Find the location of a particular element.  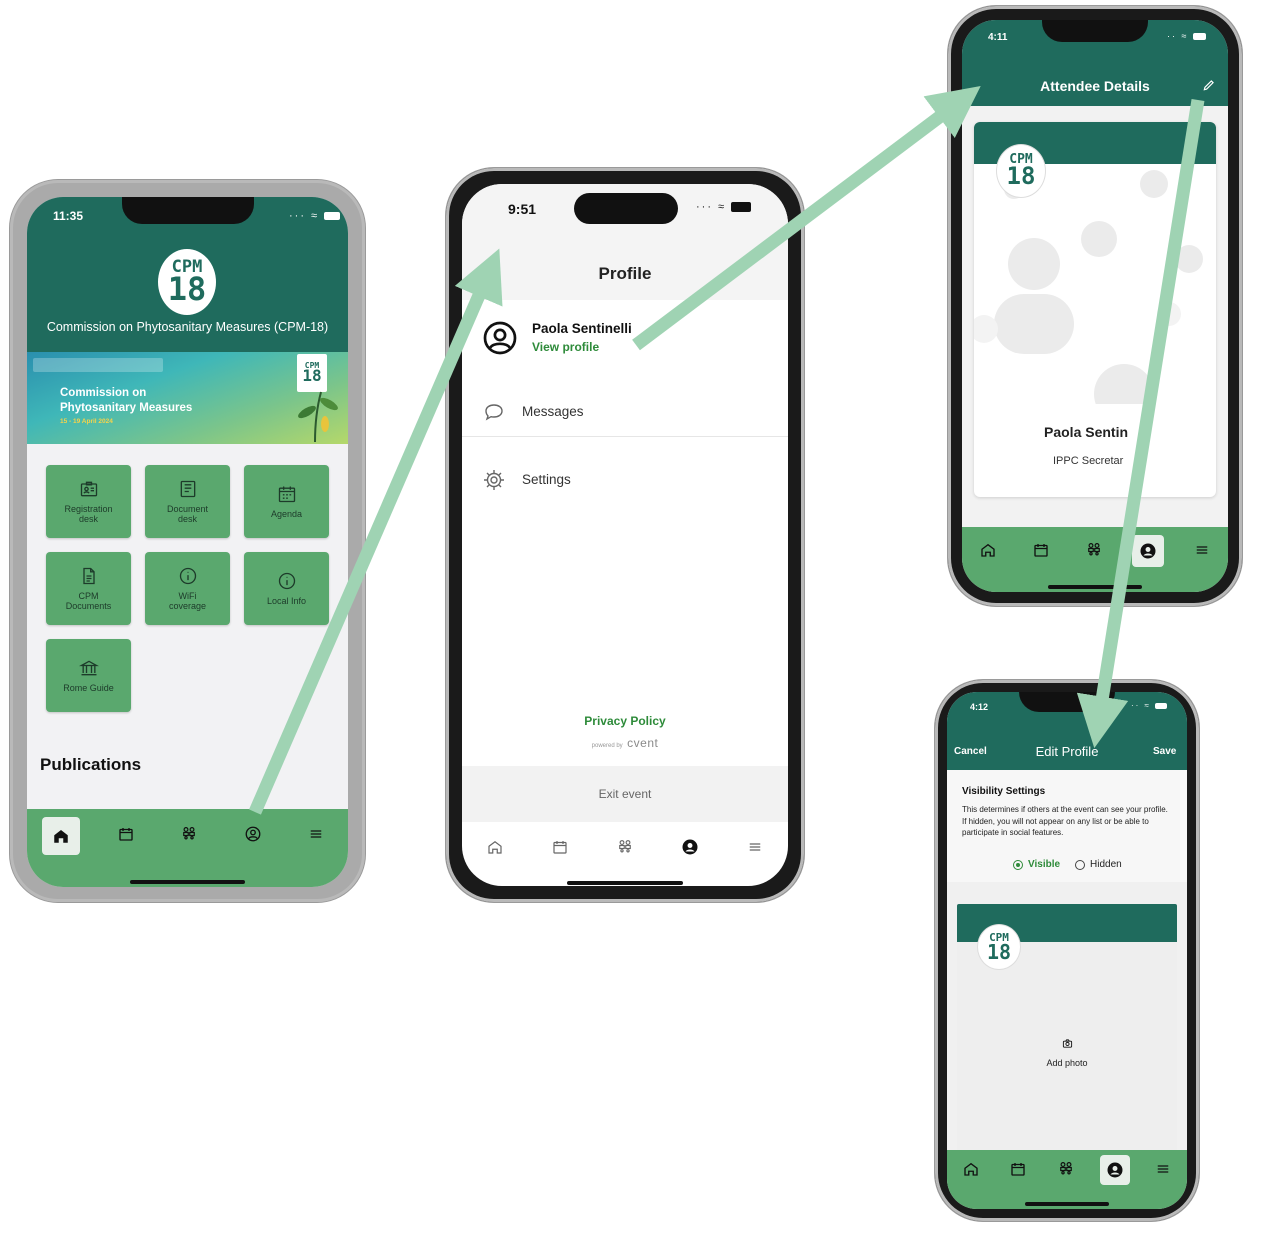

tile-wifi-coverage: WiFi coverage is located at coordinates (187, 588).